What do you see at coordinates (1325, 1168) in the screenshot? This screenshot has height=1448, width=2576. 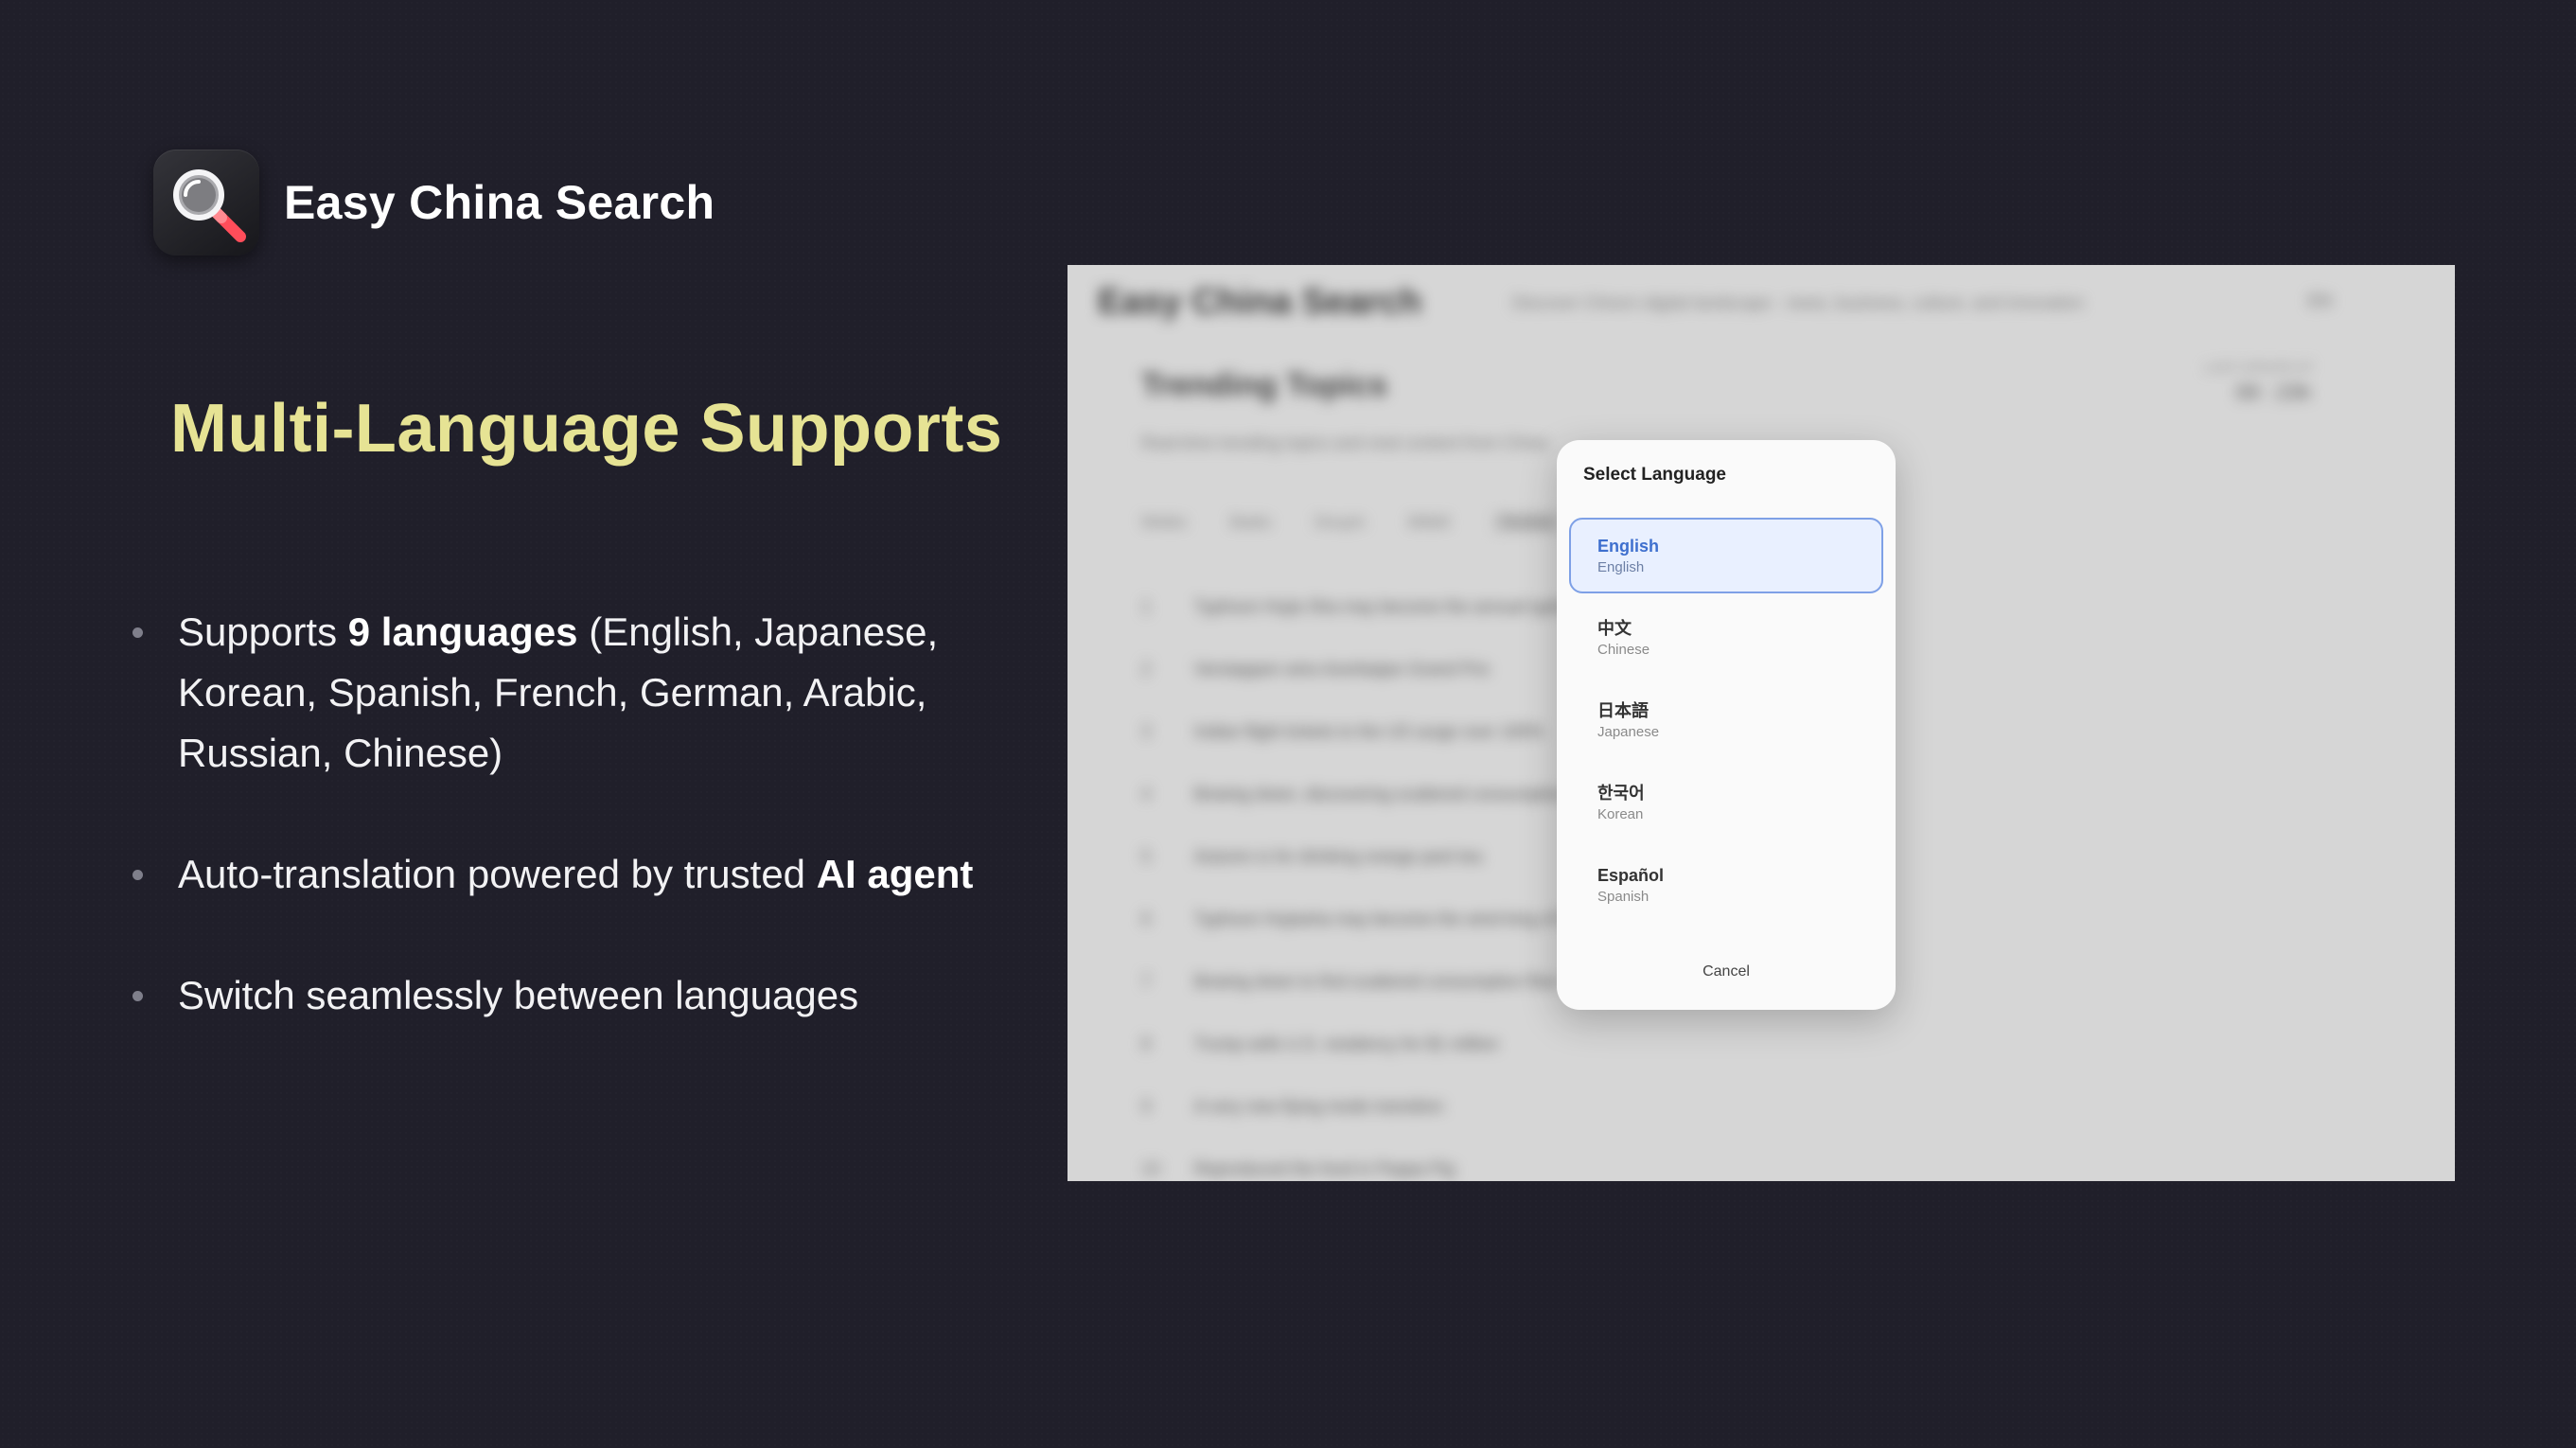 I see `topic-title: Reproduced the food in Peppa Pig` at bounding box center [1325, 1168].